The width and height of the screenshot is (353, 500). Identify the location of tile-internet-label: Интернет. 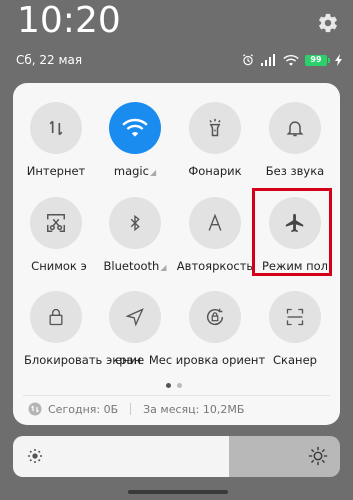
(56, 171).